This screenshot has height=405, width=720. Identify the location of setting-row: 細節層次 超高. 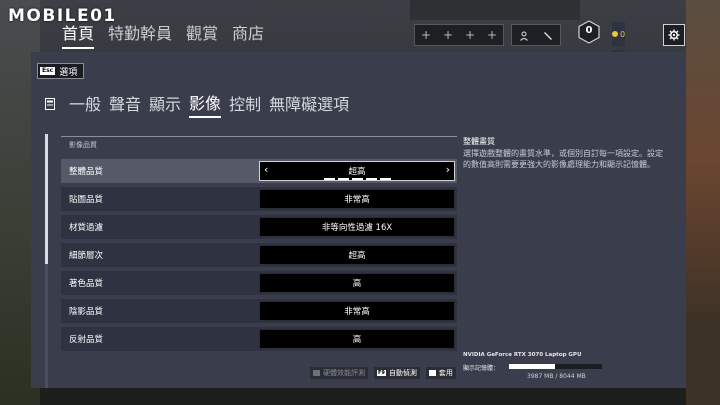
(259, 255).